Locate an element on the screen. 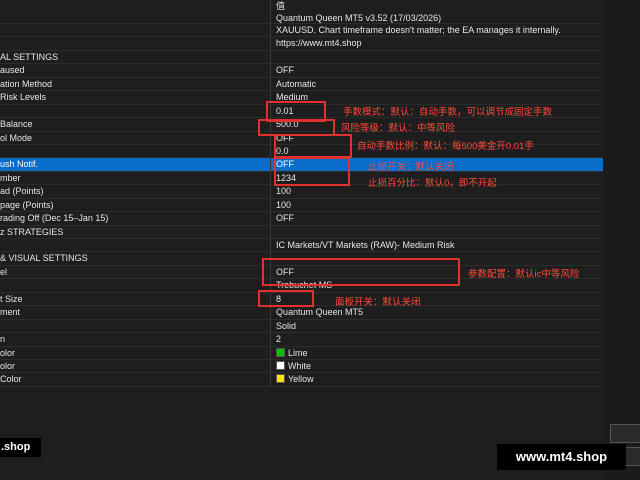 This screenshot has width=640, height=480. param-name: mber is located at coordinates (135, 178).